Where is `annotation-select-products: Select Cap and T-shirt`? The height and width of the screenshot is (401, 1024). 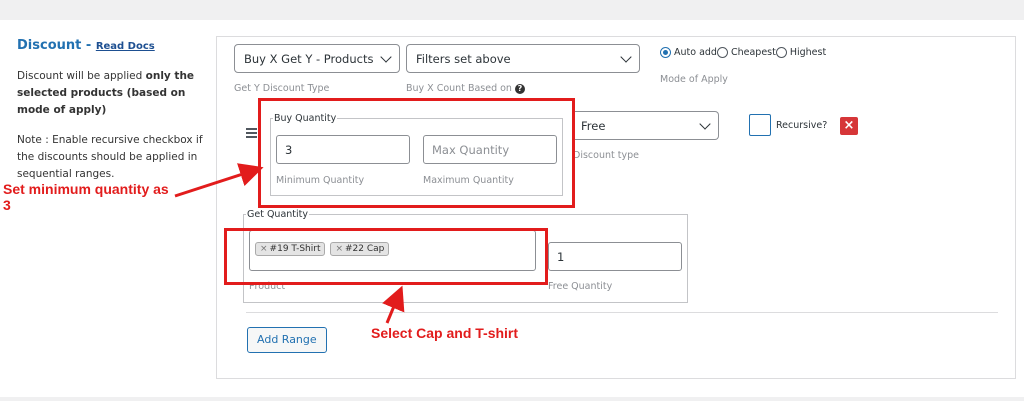 annotation-select-products: Select Cap and T-shirt is located at coordinates (445, 333).